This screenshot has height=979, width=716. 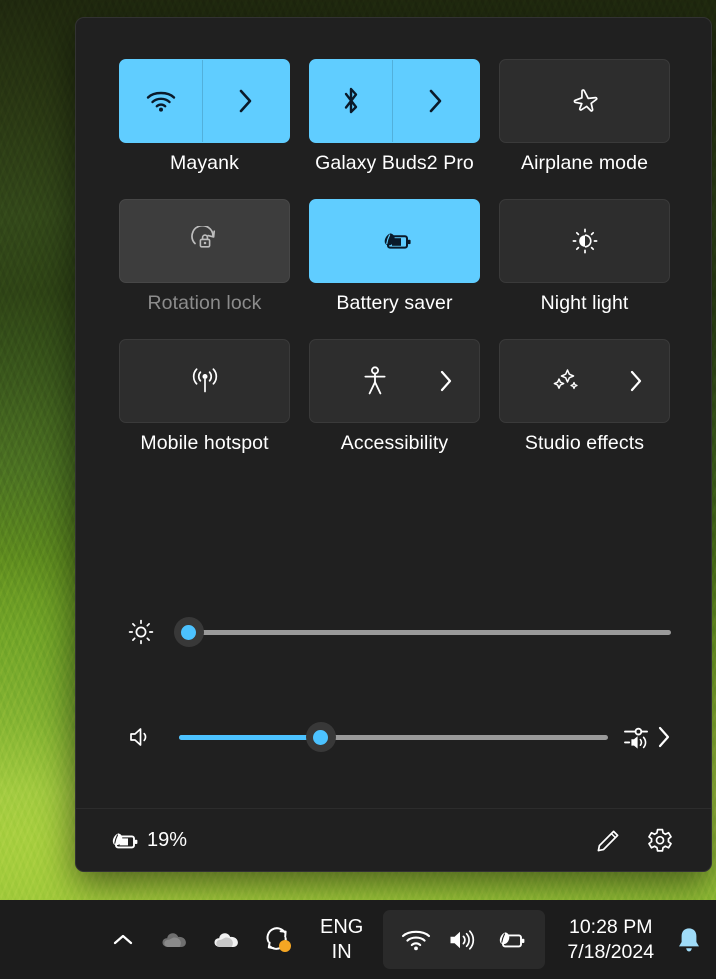 I want to click on tile-label-bluetooth: Galaxy Buds2 Pro, so click(x=394, y=163).